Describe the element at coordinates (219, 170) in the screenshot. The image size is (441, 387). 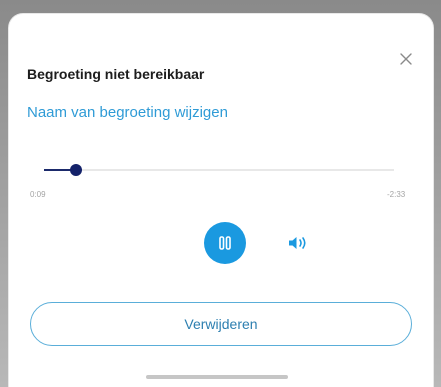
I see `playback-slider` at that location.